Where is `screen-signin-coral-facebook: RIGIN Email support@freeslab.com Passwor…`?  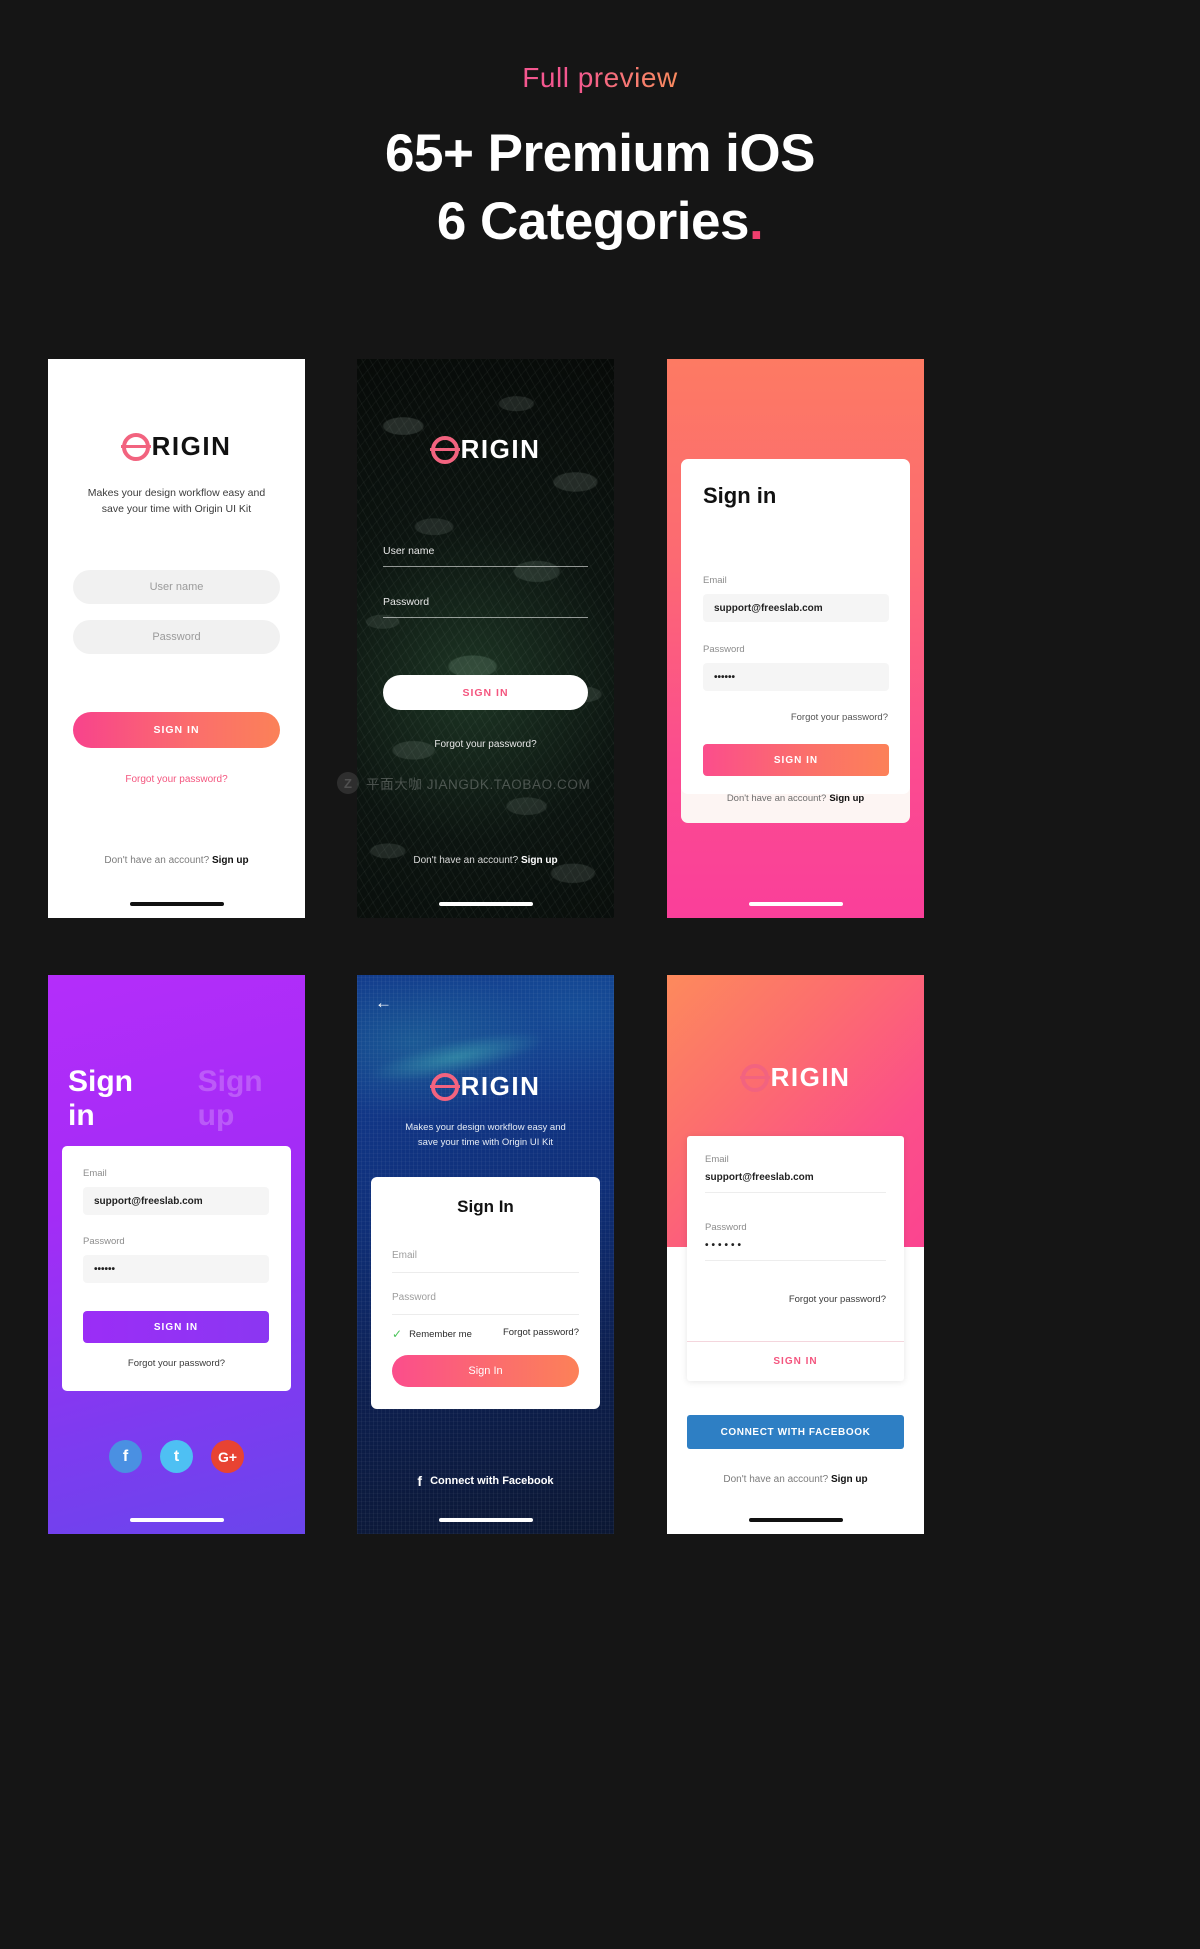
screen-signin-coral-facebook: RIGIN Email support@freeslab.com Passwor… is located at coordinates (795, 1254).